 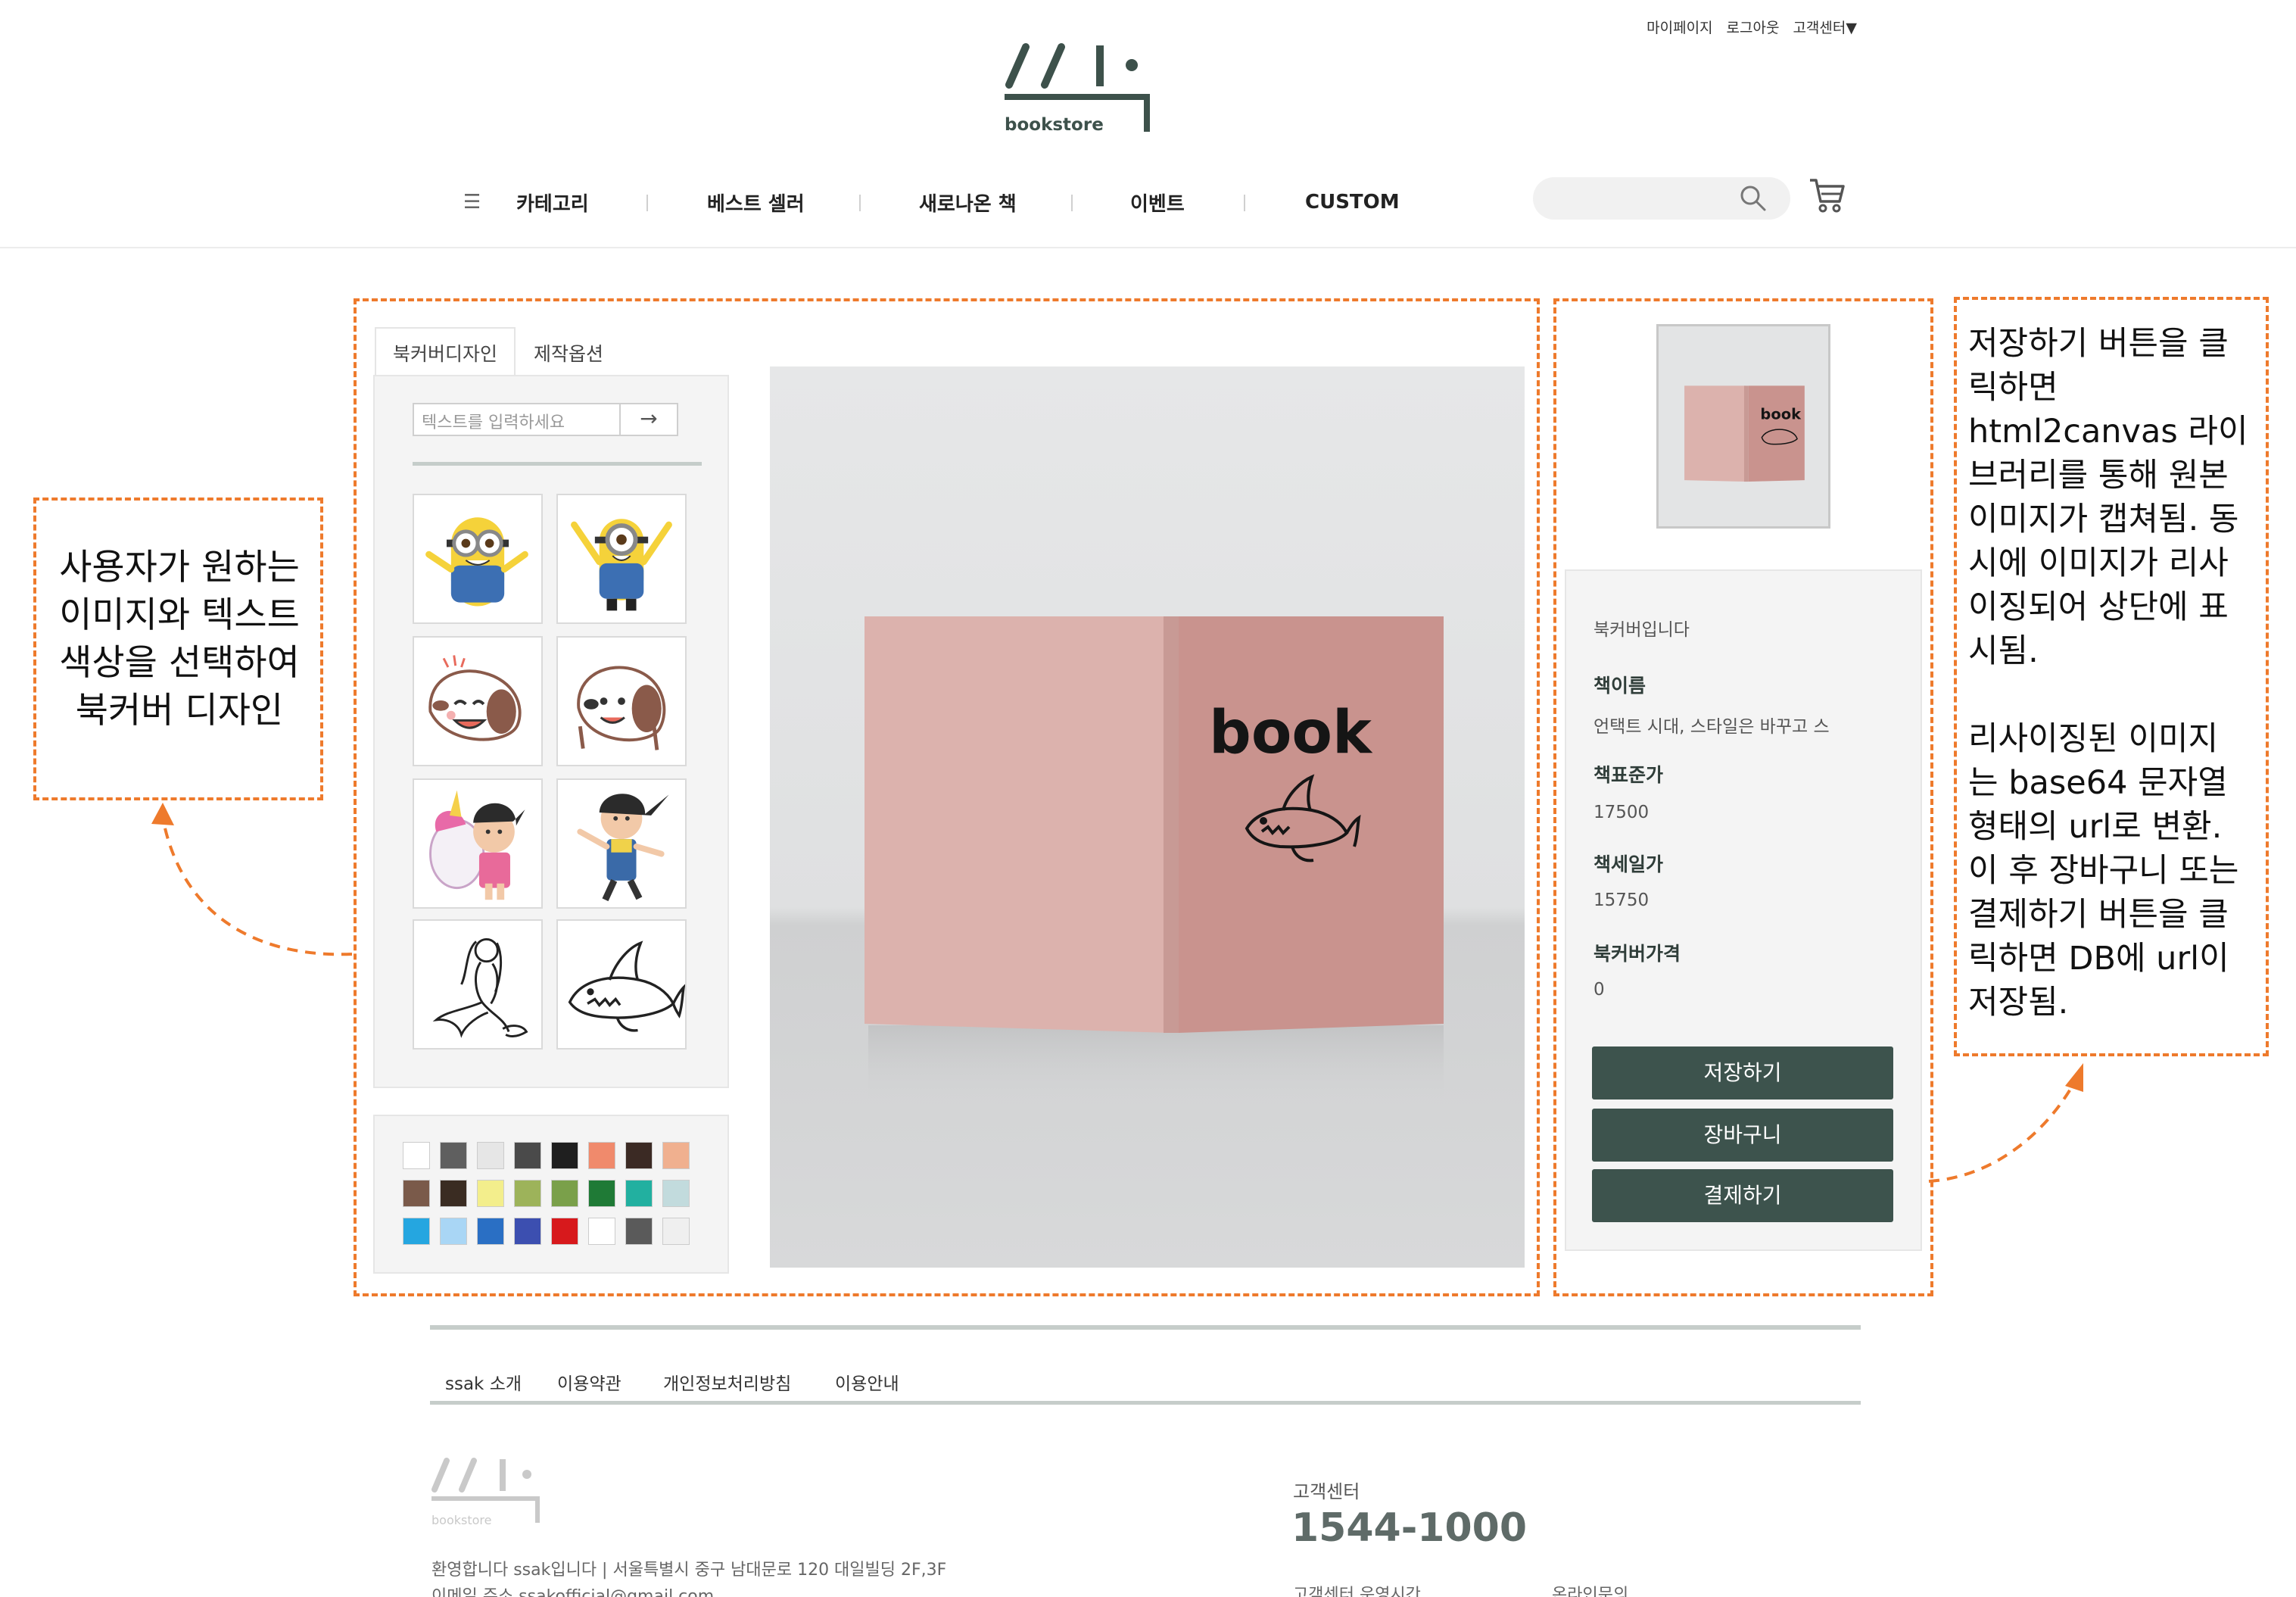 What do you see at coordinates (2093, 739) in the screenshot?
I see `annotation-line: 리사이징된 이미지` at bounding box center [2093, 739].